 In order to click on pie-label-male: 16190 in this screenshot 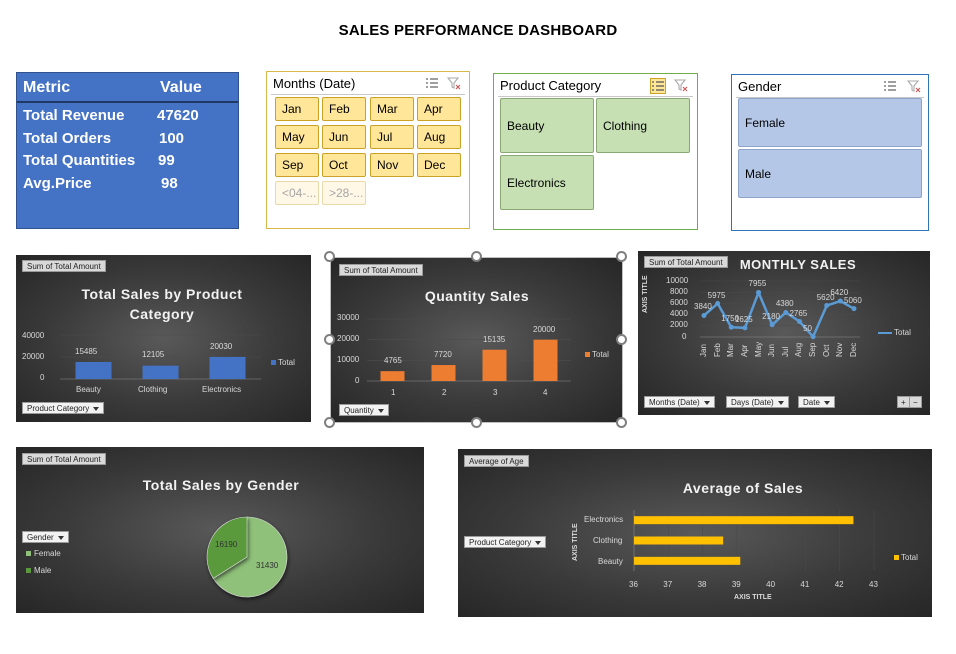, I will do `click(226, 544)`.